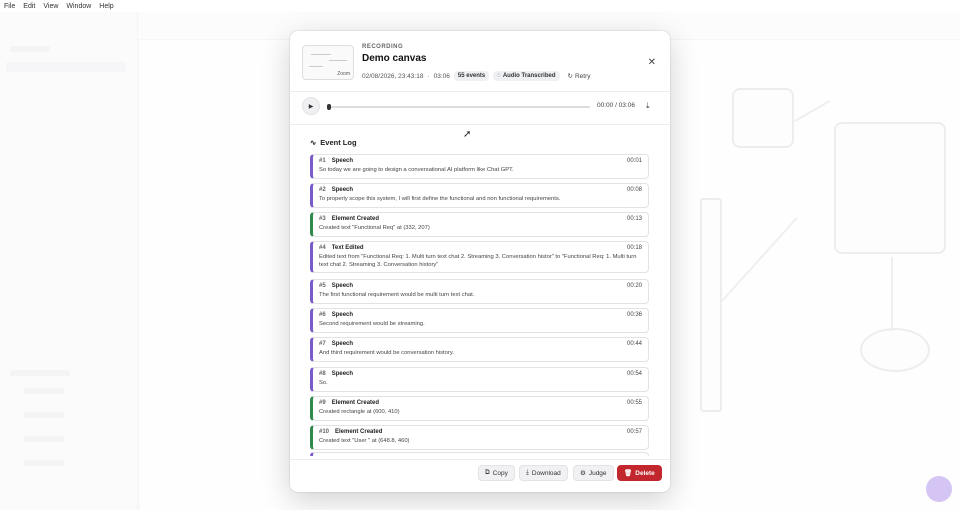  I want to click on event-description: Second requirement would be streaming., so click(372, 324).